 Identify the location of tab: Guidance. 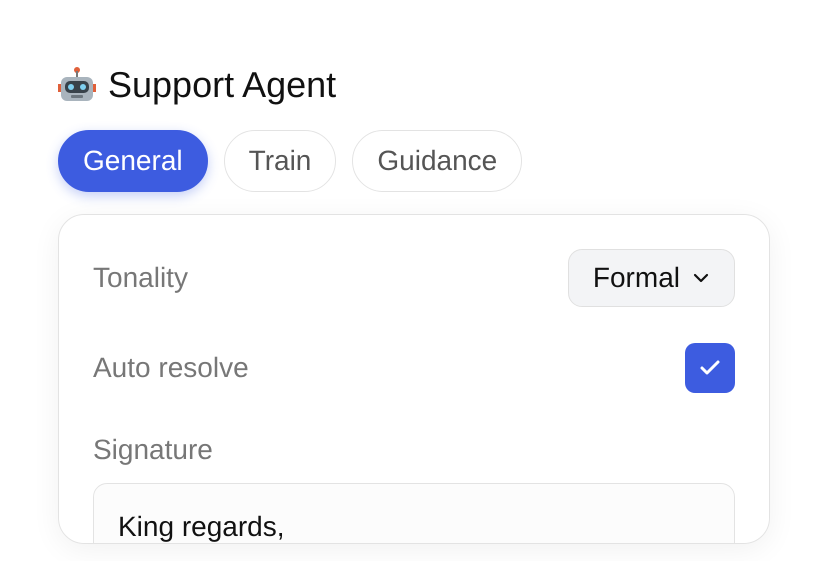
(437, 161).